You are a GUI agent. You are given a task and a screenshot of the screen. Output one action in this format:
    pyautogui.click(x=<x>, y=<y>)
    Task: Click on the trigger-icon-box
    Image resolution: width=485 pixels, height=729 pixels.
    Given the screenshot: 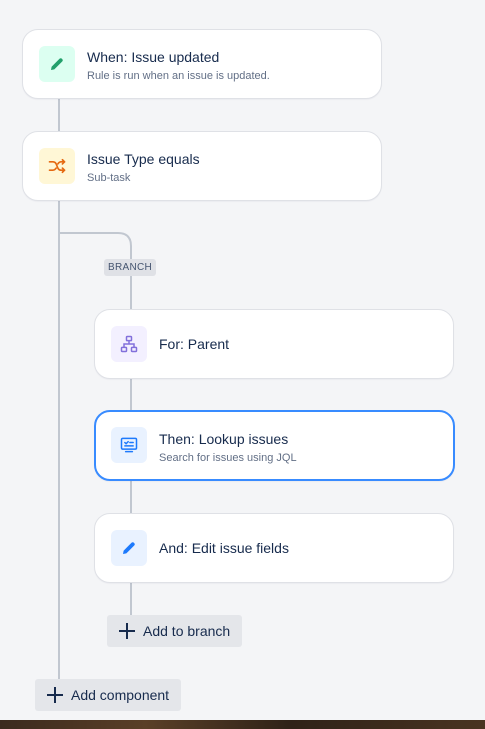 What is the action you would take?
    pyautogui.click(x=57, y=64)
    